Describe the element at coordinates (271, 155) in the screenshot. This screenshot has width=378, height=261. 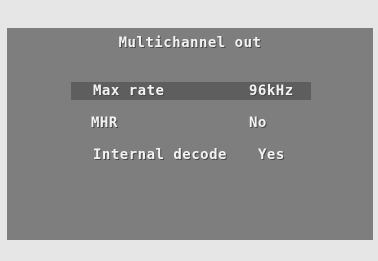
I see `menu-item-value: Yes` at that location.